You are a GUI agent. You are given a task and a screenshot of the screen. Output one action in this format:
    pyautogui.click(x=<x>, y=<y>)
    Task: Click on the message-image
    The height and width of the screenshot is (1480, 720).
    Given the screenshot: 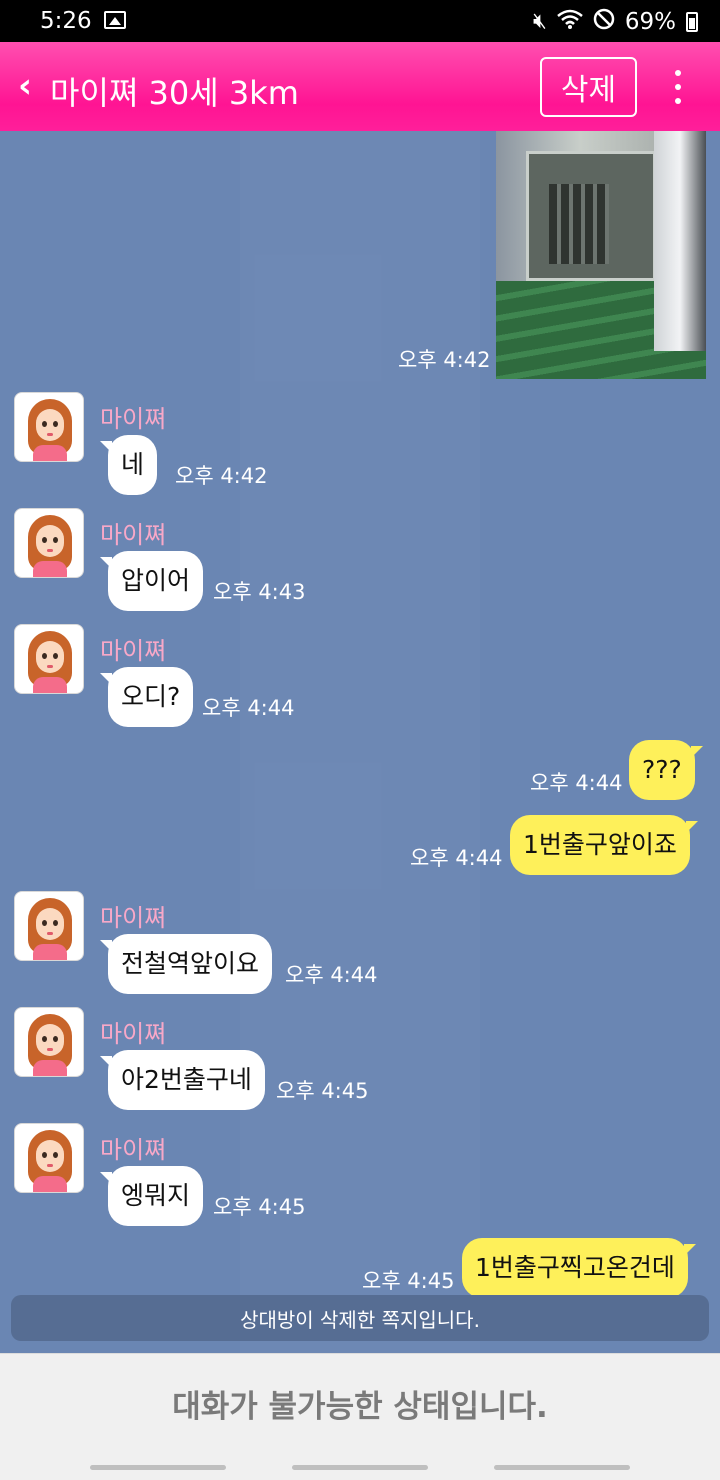 What is the action you would take?
    pyautogui.click(x=601, y=255)
    